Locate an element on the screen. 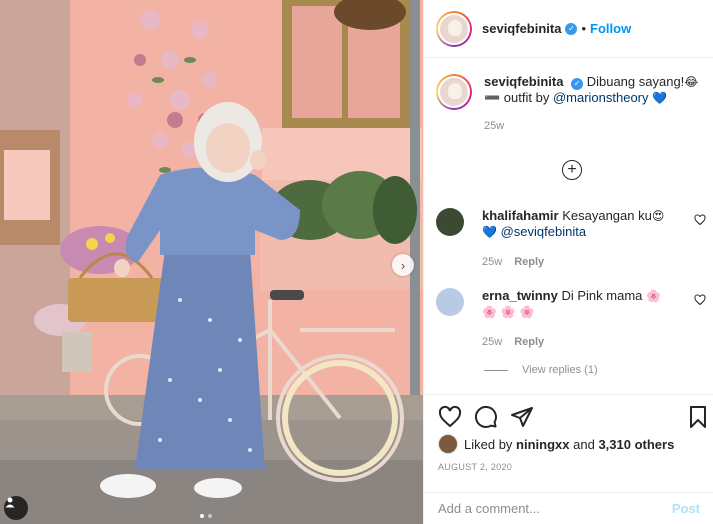 The image size is (713, 524). next-photo-button: › is located at coordinates (403, 265).